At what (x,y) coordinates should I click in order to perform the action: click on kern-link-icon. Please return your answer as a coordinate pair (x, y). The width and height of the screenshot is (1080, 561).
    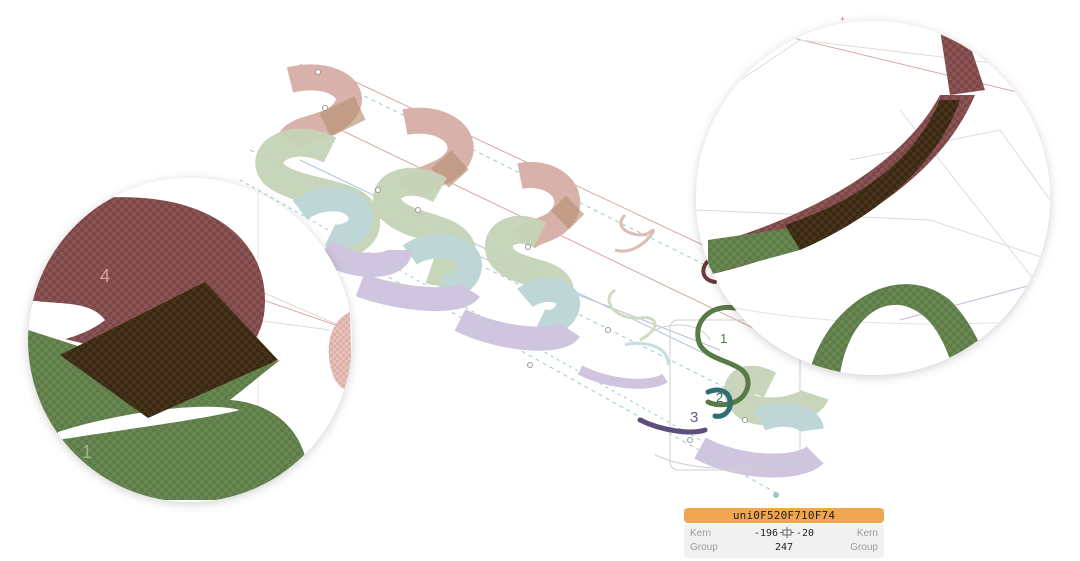
    Looking at the image, I should click on (787, 532).